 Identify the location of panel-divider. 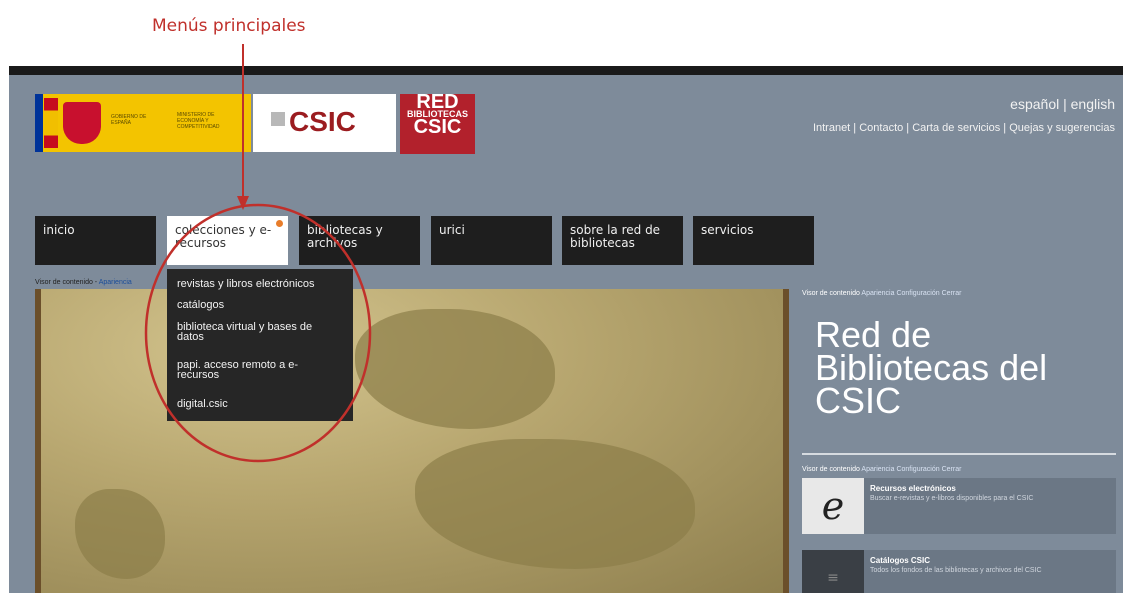
(959, 454).